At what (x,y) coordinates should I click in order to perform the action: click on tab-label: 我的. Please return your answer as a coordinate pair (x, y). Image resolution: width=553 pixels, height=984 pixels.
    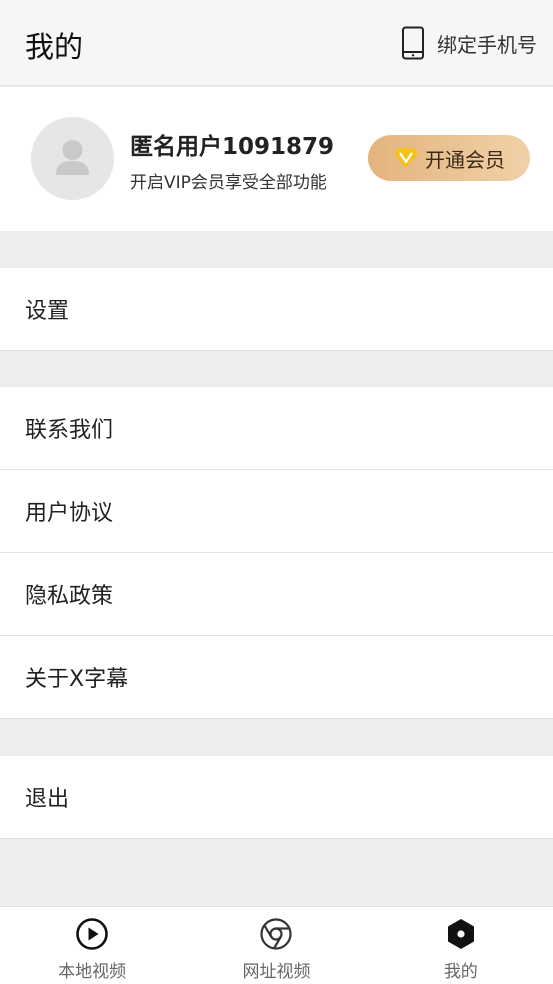
    Looking at the image, I should click on (460, 972).